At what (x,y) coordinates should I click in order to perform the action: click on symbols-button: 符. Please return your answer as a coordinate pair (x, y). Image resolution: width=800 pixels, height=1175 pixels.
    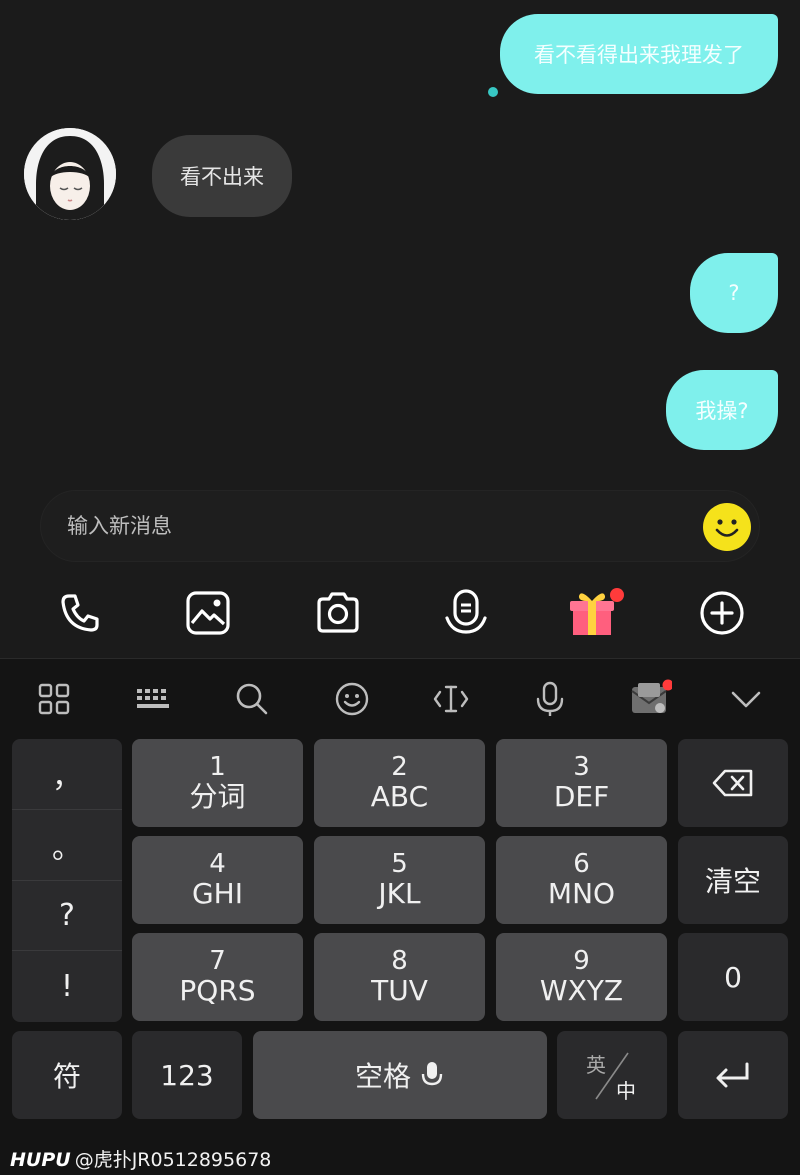
    Looking at the image, I should click on (67, 1075).